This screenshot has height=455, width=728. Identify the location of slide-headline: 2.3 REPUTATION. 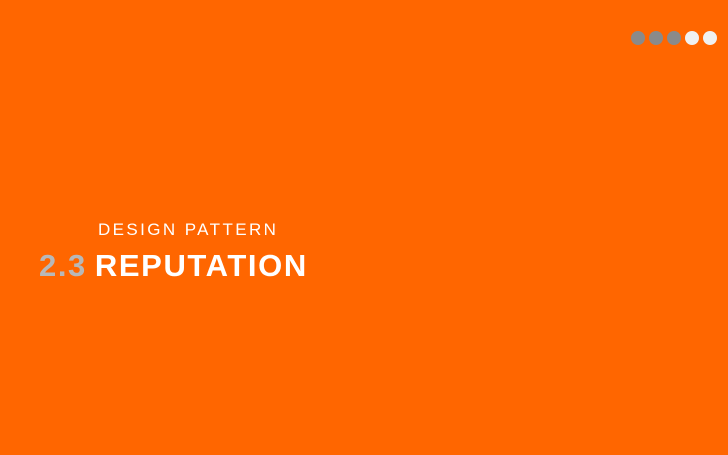
(173, 266).